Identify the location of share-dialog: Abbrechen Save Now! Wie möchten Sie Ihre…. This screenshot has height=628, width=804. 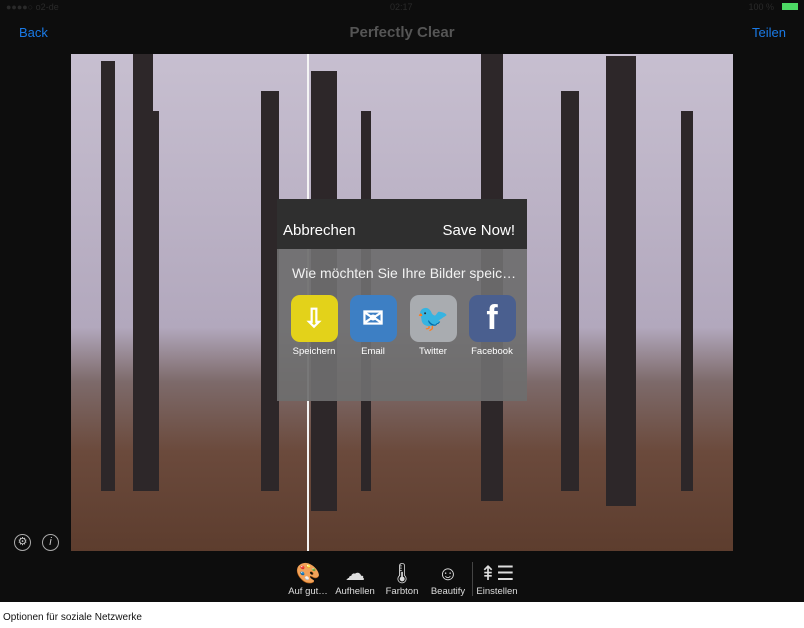
(402, 300).